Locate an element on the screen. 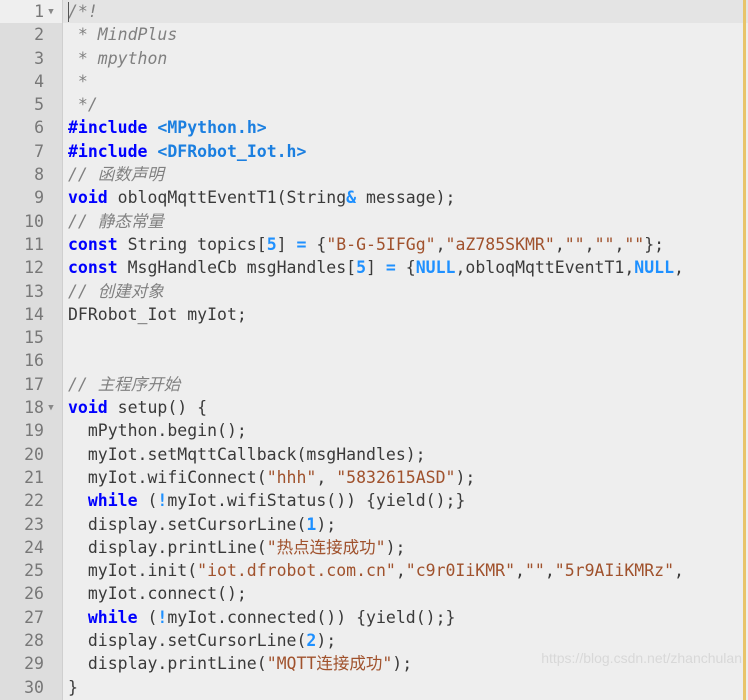 Image resolution: width=748 pixels, height=700 pixels. gutter-row-22: 22▼ is located at coordinates (31, 500).